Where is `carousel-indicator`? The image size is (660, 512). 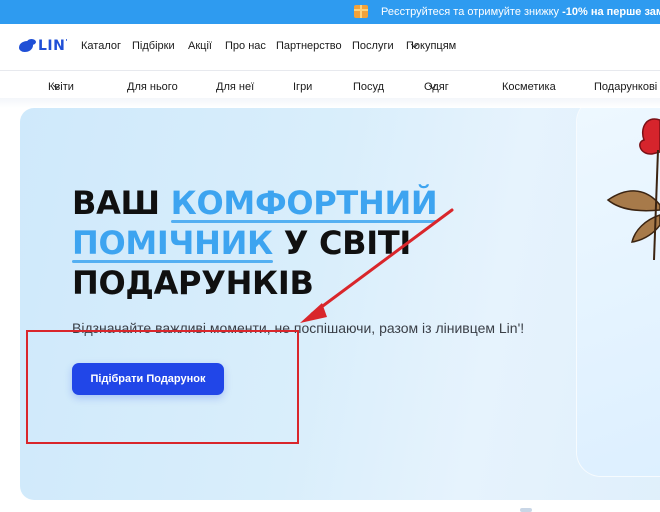
carousel-indicator is located at coordinates (526, 510).